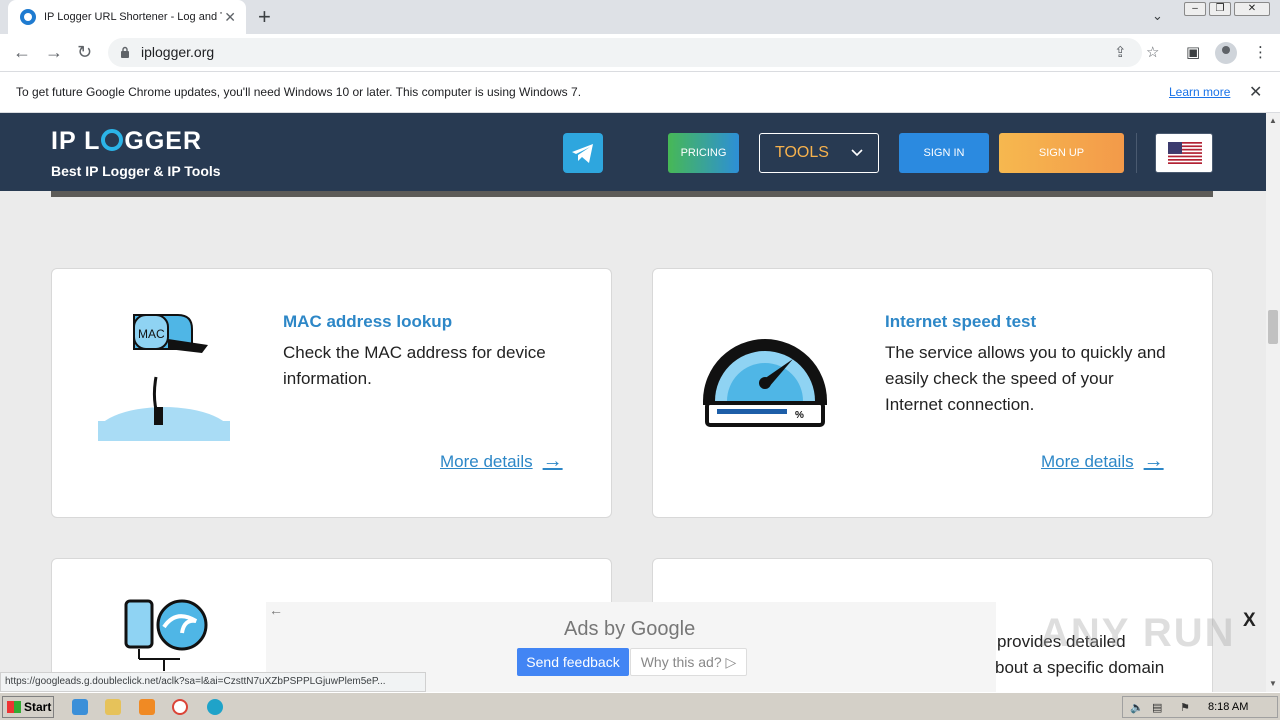 This screenshot has width=1280, height=720. What do you see at coordinates (1193, 52) in the screenshot?
I see `sidebar-icon: ▣` at bounding box center [1193, 52].